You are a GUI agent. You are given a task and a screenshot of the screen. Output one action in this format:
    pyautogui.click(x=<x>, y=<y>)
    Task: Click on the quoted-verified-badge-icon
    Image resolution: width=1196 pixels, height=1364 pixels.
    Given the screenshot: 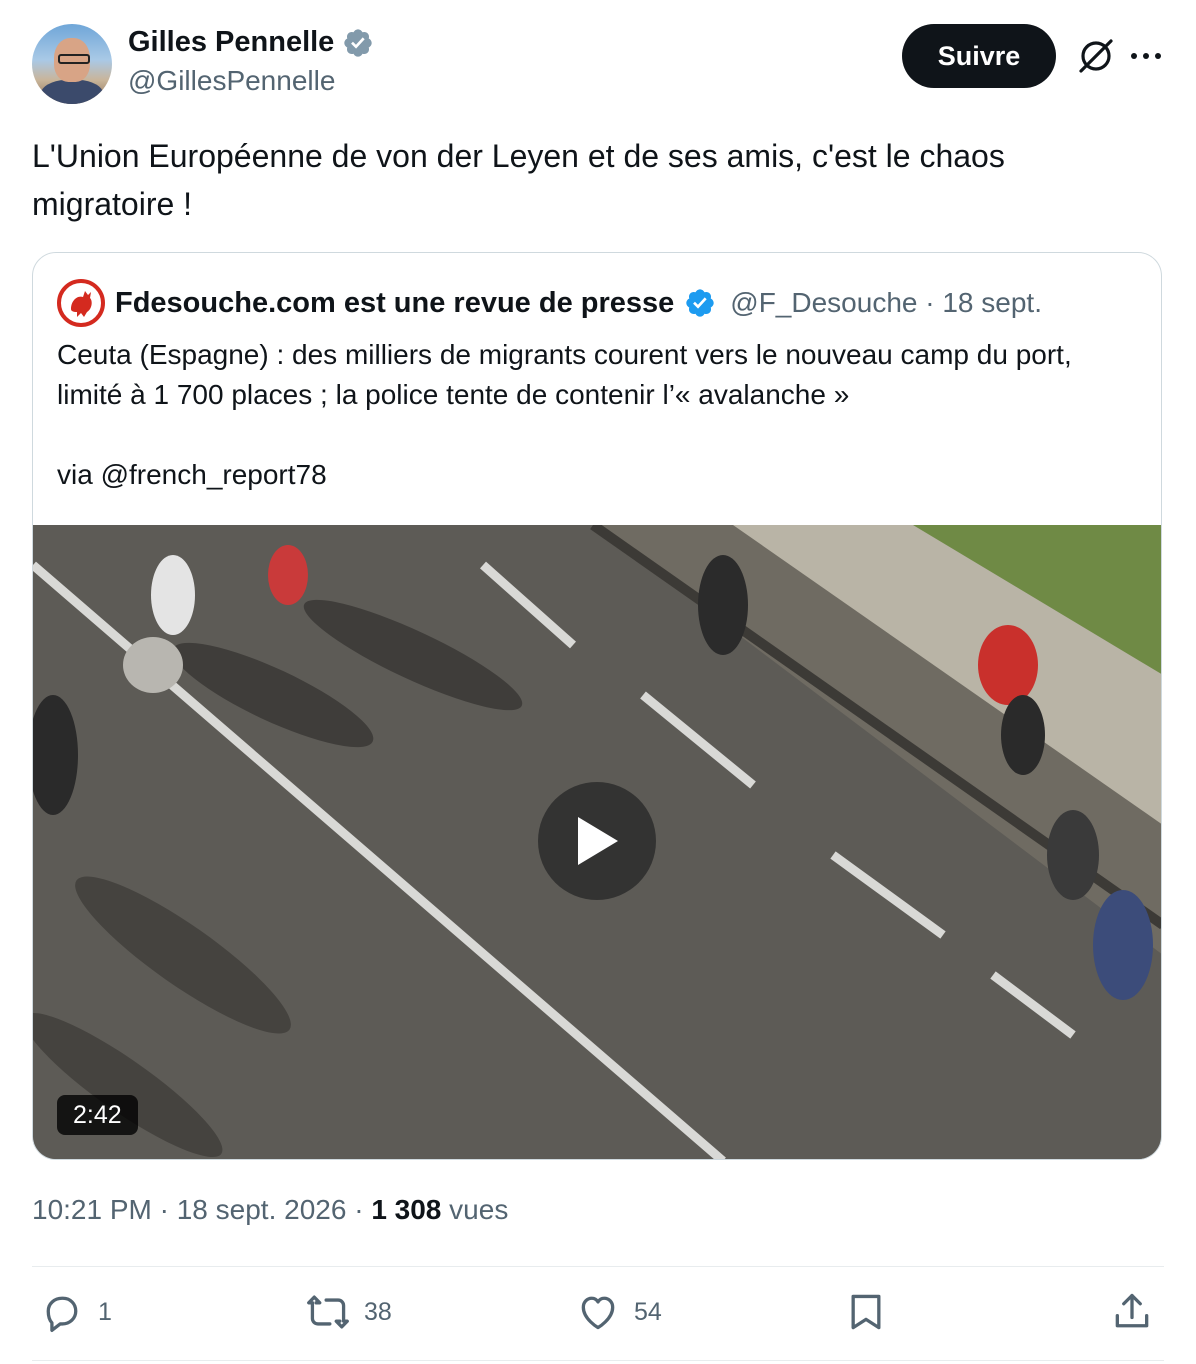 What is the action you would take?
    pyautogui.click(x=700, y=303)
    